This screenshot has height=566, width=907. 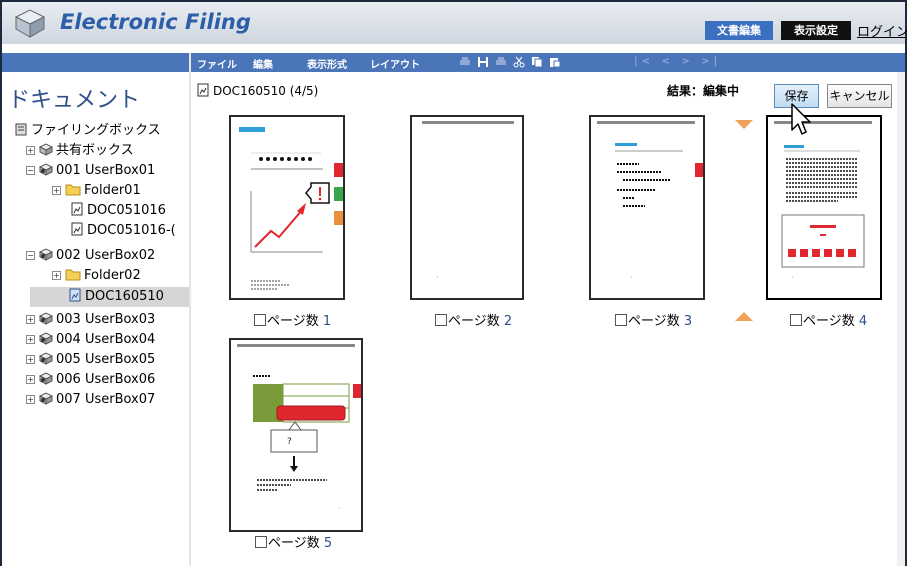 I want to click on page-thumbnail-4-selected, so click(x=824, y=207).